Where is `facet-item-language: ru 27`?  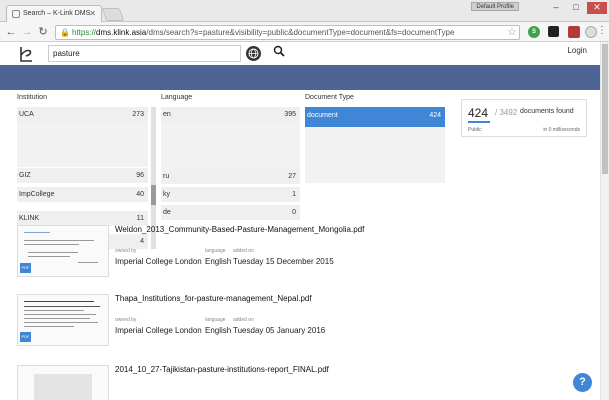
facet-item-language: ru 27 is located at coordinates (230, 176).